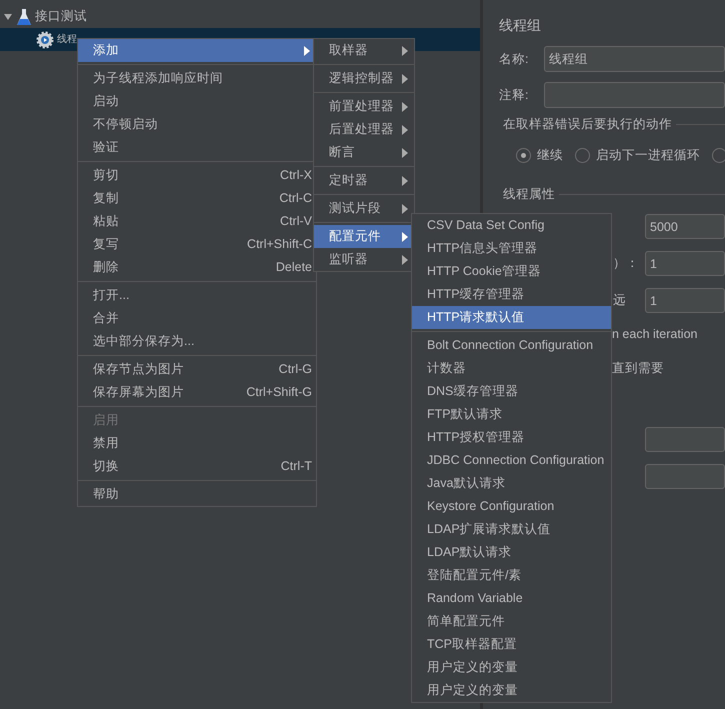  What do you see at coordinates (296, 198) in the screenshot?
I see `shortcut-label: Ctrl-C` at bounding box center [296, 198].